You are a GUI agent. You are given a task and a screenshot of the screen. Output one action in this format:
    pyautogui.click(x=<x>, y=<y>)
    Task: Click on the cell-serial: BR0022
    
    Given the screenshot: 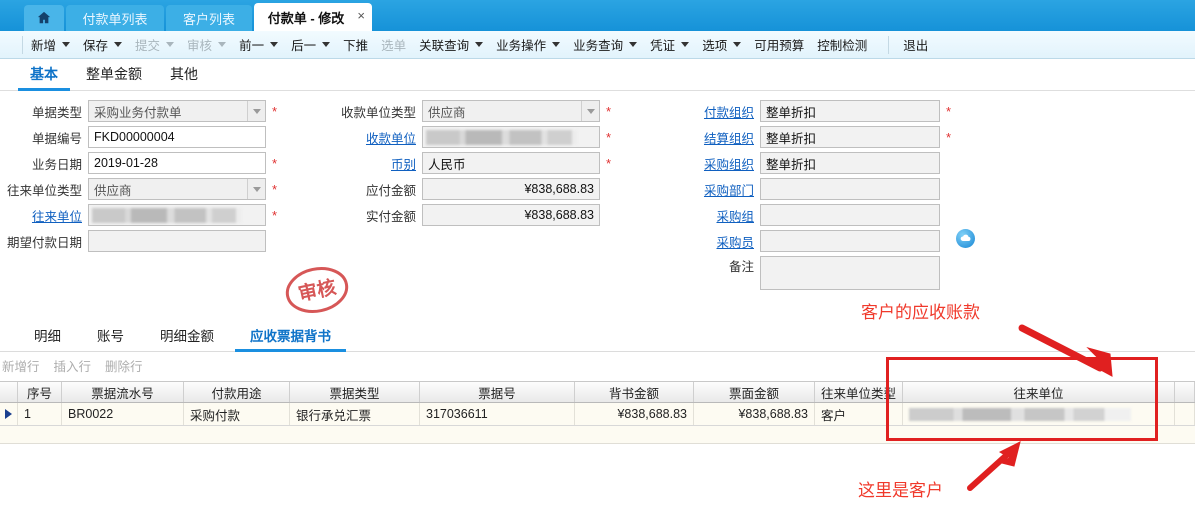 What is the action you would take?
    pyautogui.click(x=123, y=414)
    